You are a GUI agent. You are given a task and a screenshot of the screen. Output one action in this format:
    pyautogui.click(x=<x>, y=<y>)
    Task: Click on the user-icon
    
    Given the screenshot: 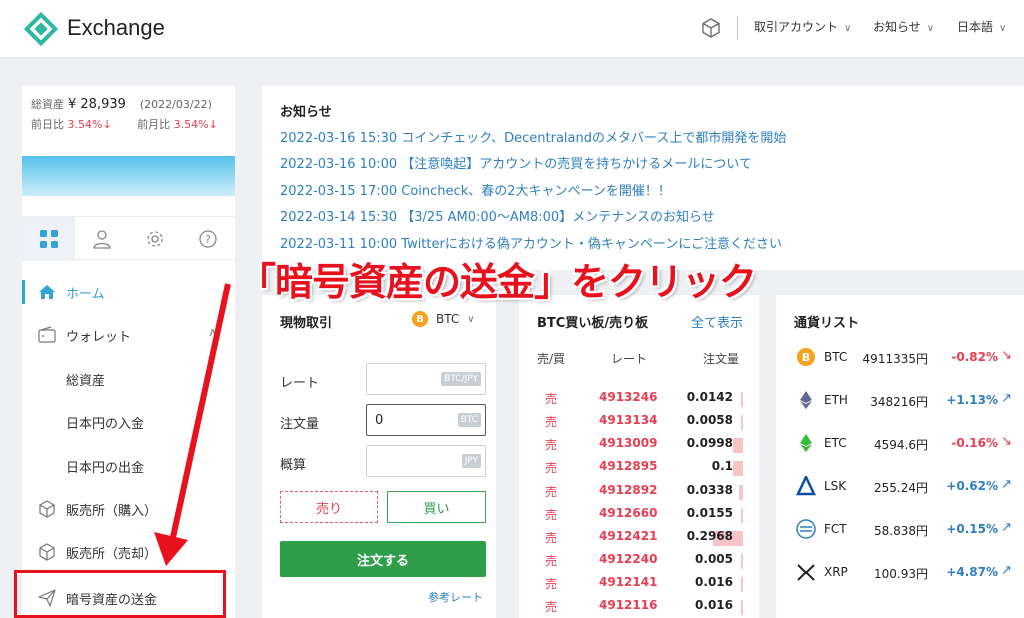 What is the action you would take?
    pyautogui.click(x=101, y=239)
    